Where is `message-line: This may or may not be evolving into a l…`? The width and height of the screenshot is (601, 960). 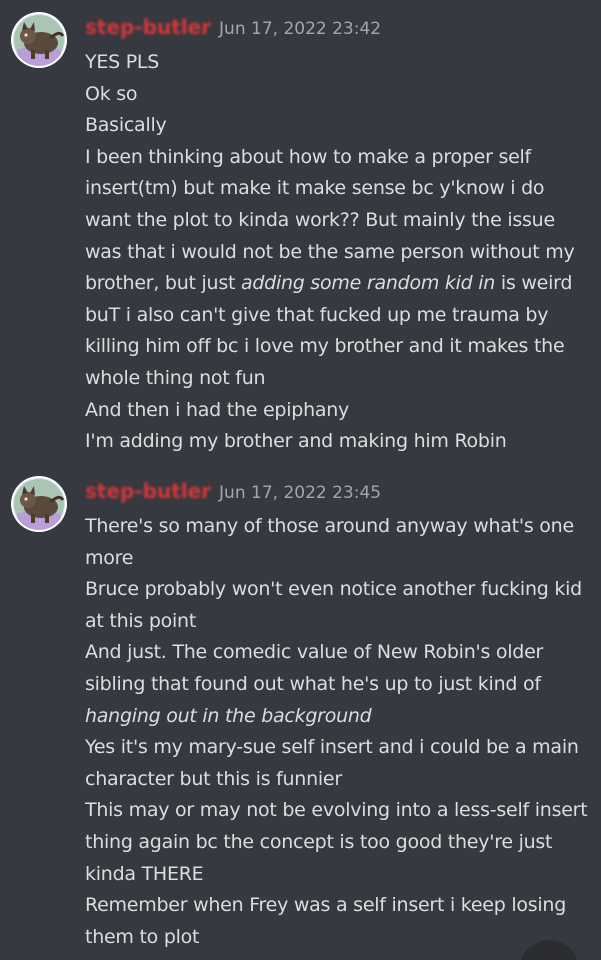 message-line: This may or may not be evolving into a l… is located at coordinates (336, 842).